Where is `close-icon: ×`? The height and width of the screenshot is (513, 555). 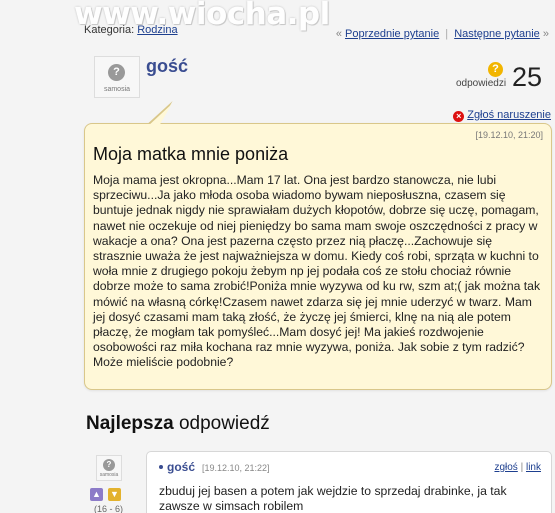
close-icon: × is located at coordinates (459, 116).